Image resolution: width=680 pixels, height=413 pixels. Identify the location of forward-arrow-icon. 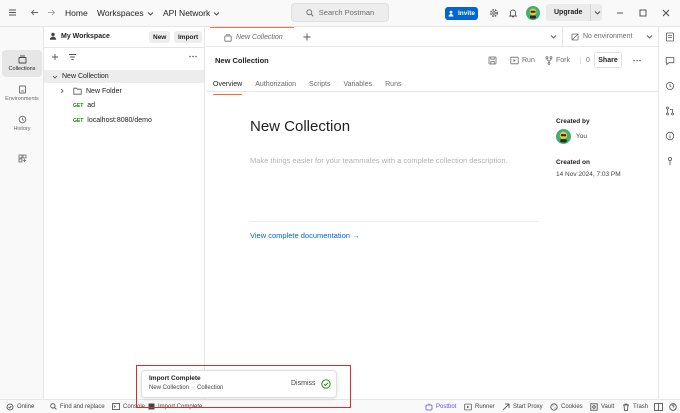
(51, 12).